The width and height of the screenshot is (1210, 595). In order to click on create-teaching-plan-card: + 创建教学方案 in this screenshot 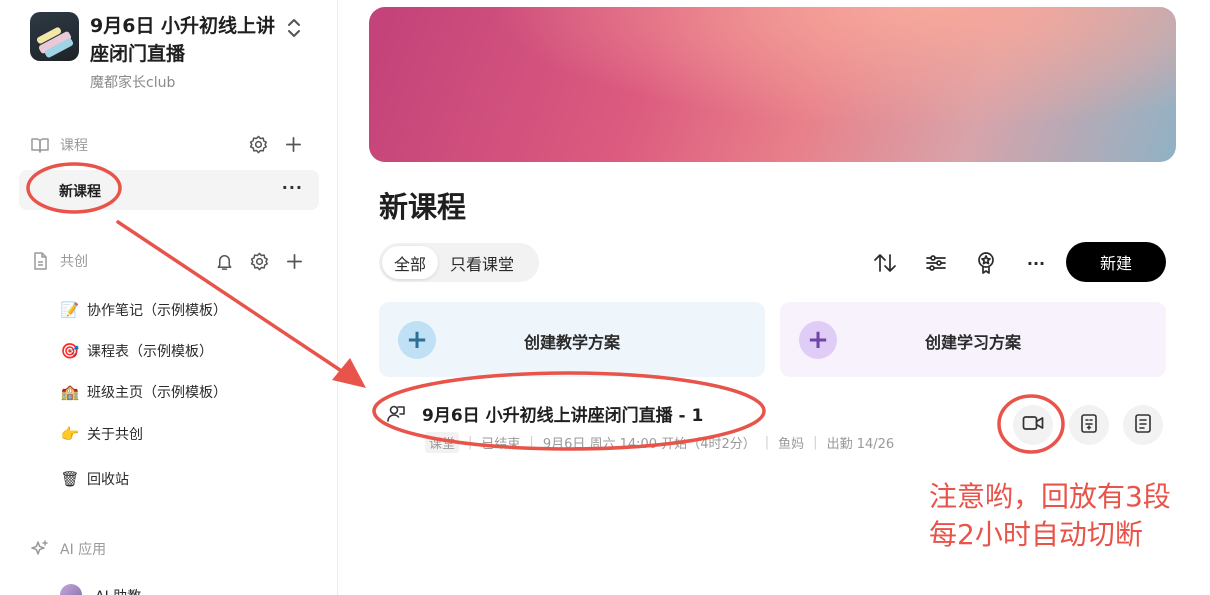, I will do `click(572, 339)`.